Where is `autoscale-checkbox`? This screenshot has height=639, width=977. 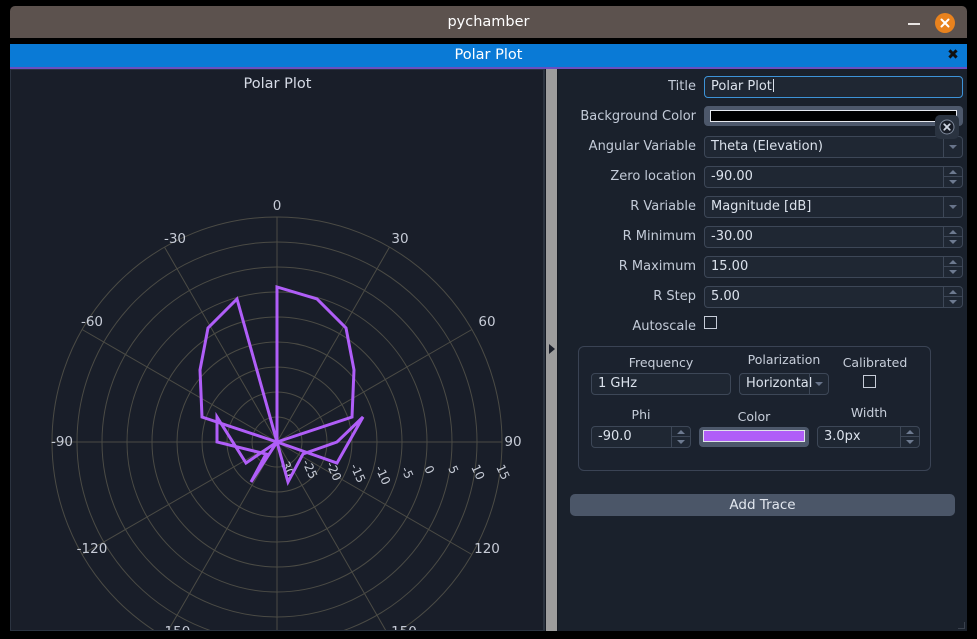
autoscale-checkbox is located at coordinates (710, 322).